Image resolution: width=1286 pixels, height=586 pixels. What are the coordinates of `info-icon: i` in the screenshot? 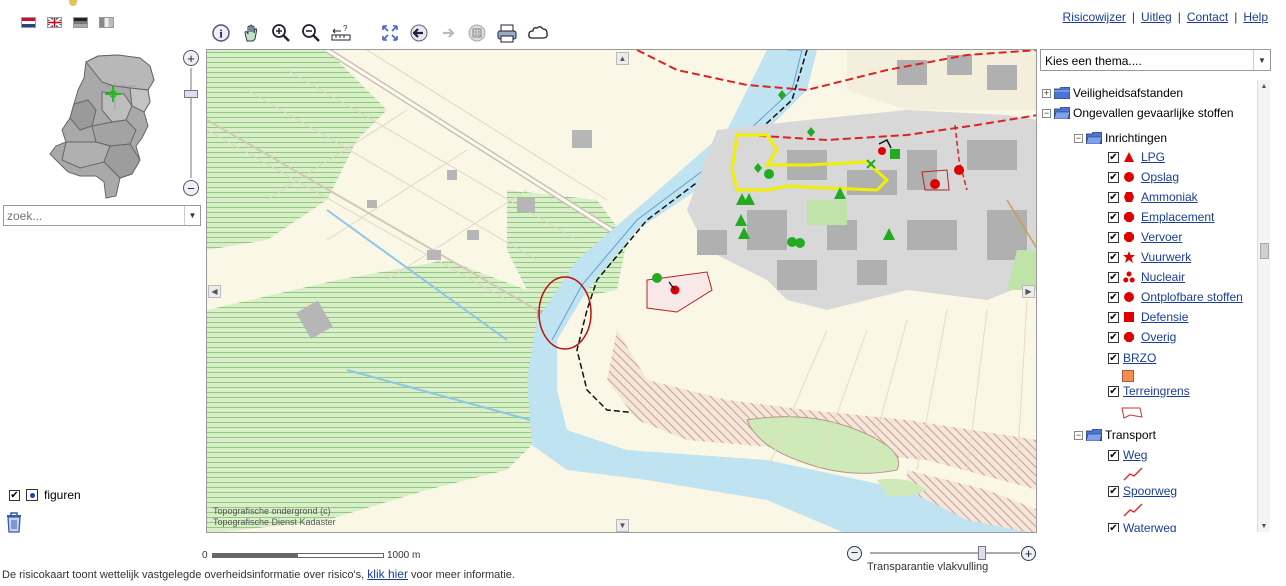 It's located at (221, 33).